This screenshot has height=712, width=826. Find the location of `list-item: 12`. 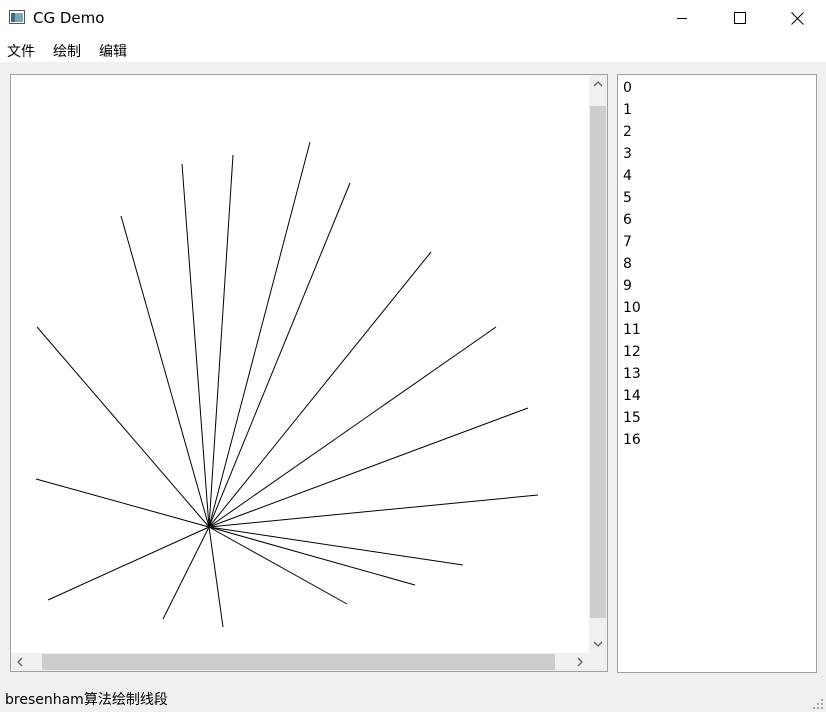

list-item: 12 is located at coordinates (717, 352).